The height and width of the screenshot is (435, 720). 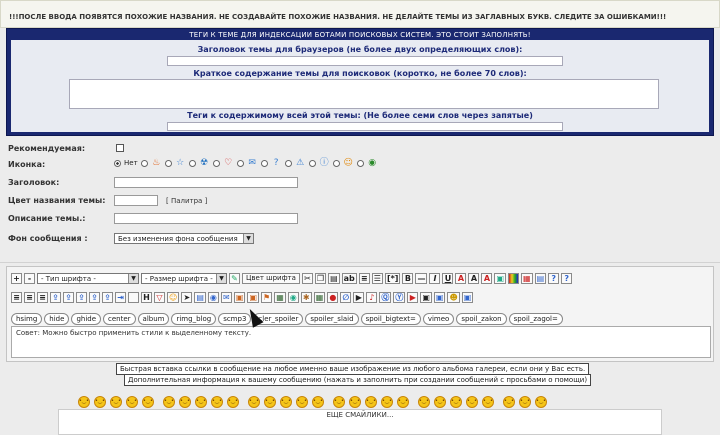 I want to click on tag-button-vimeo: vimeo, so click(x=438, y=319).